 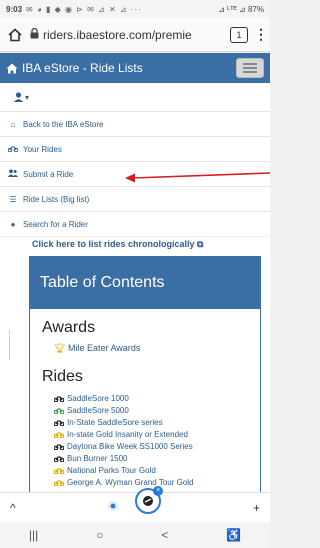 I want to click on hamburger-menu-button, so click(x=250, y=68).